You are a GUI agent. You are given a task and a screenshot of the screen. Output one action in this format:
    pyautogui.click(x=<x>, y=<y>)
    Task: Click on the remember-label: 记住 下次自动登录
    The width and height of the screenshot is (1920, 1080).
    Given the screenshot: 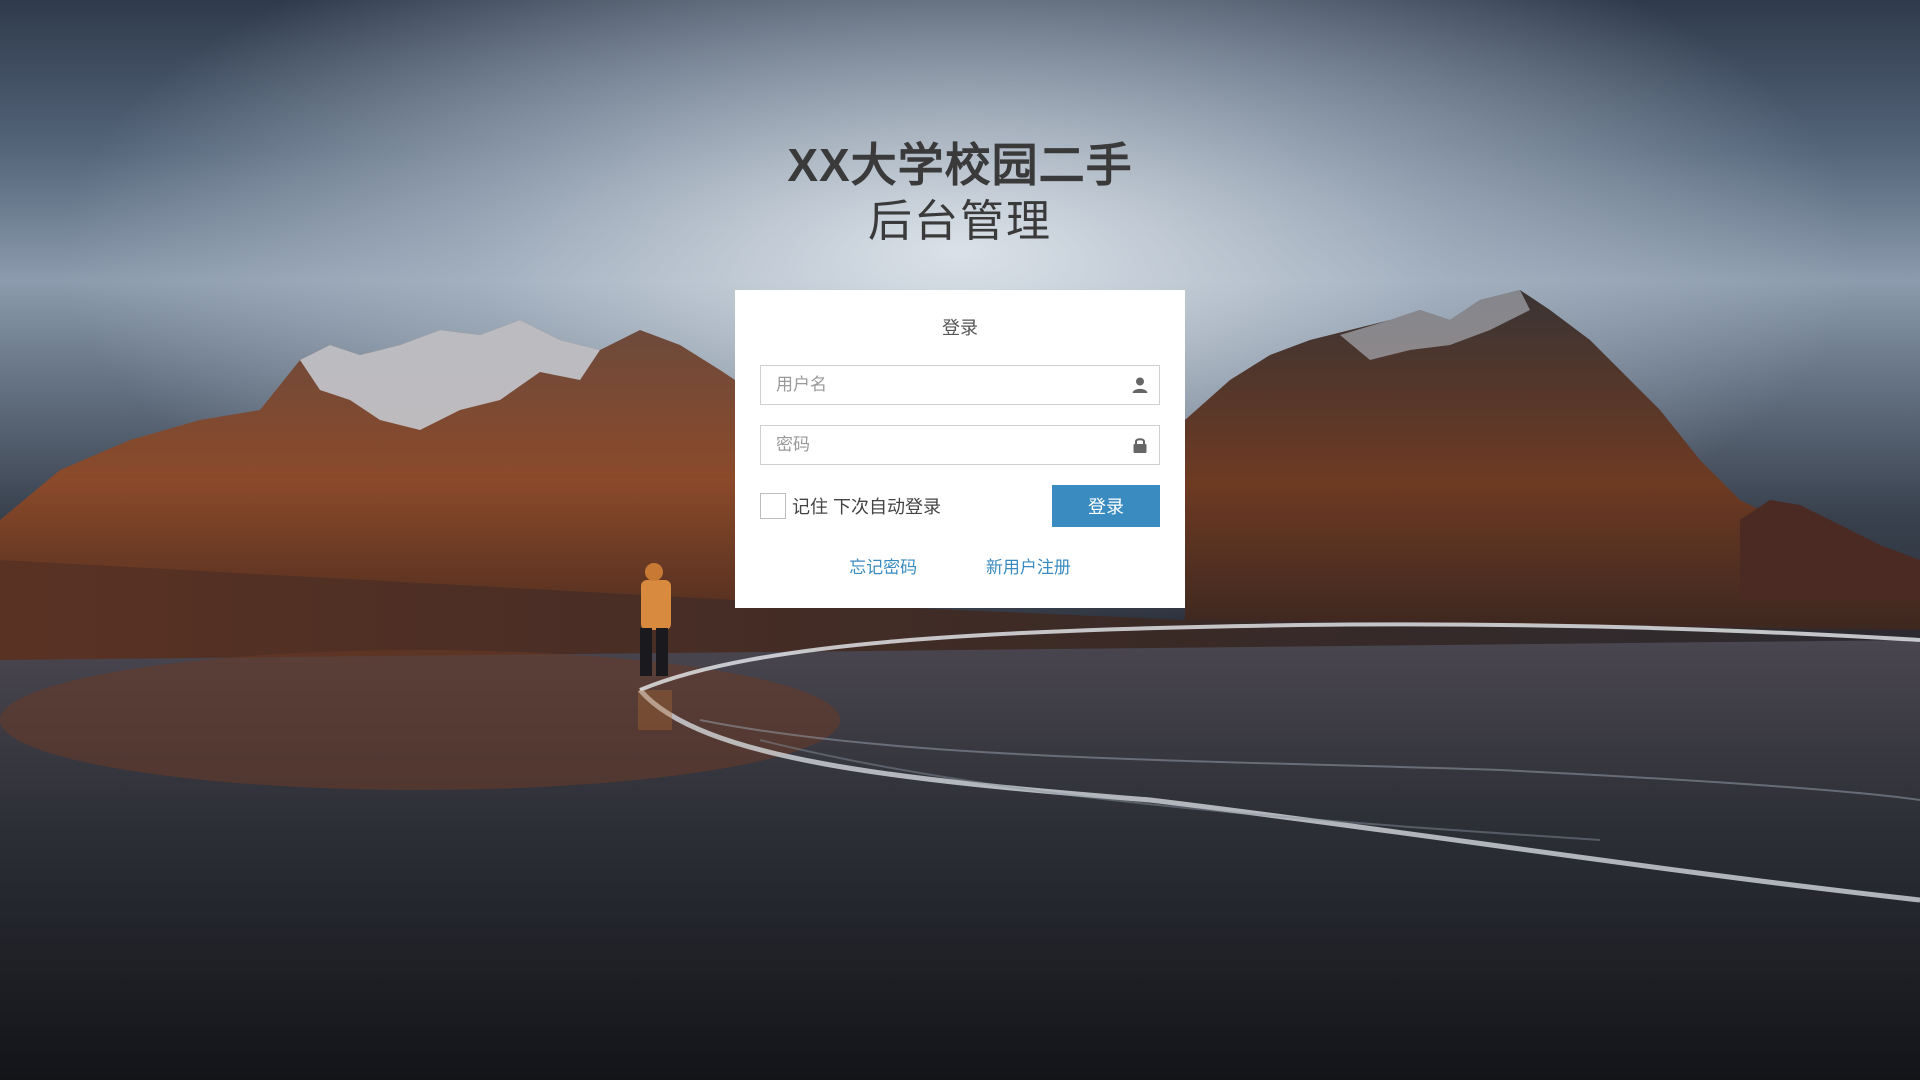 What is the action you would take?
    pyautogui.click(x=867, y=507)
    